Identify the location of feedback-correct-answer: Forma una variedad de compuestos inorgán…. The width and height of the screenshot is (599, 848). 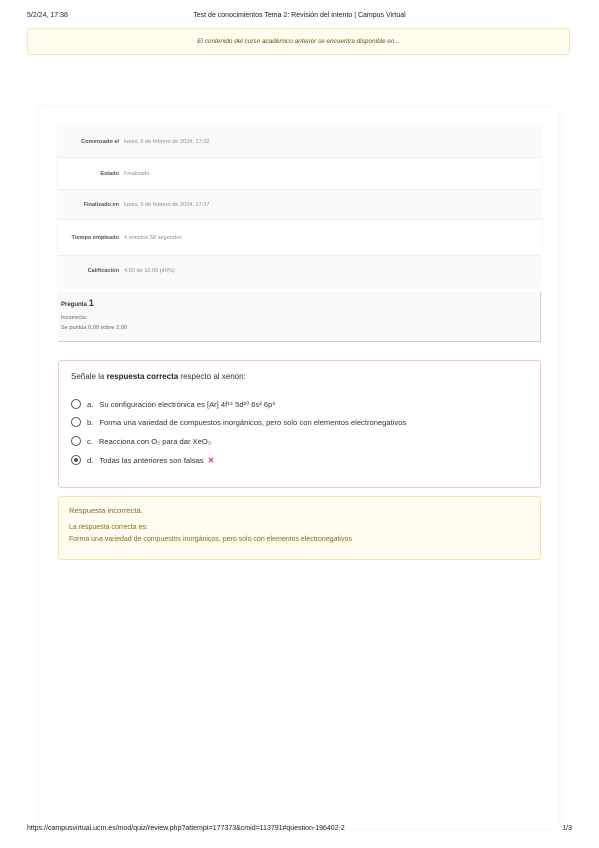
(210, 539).